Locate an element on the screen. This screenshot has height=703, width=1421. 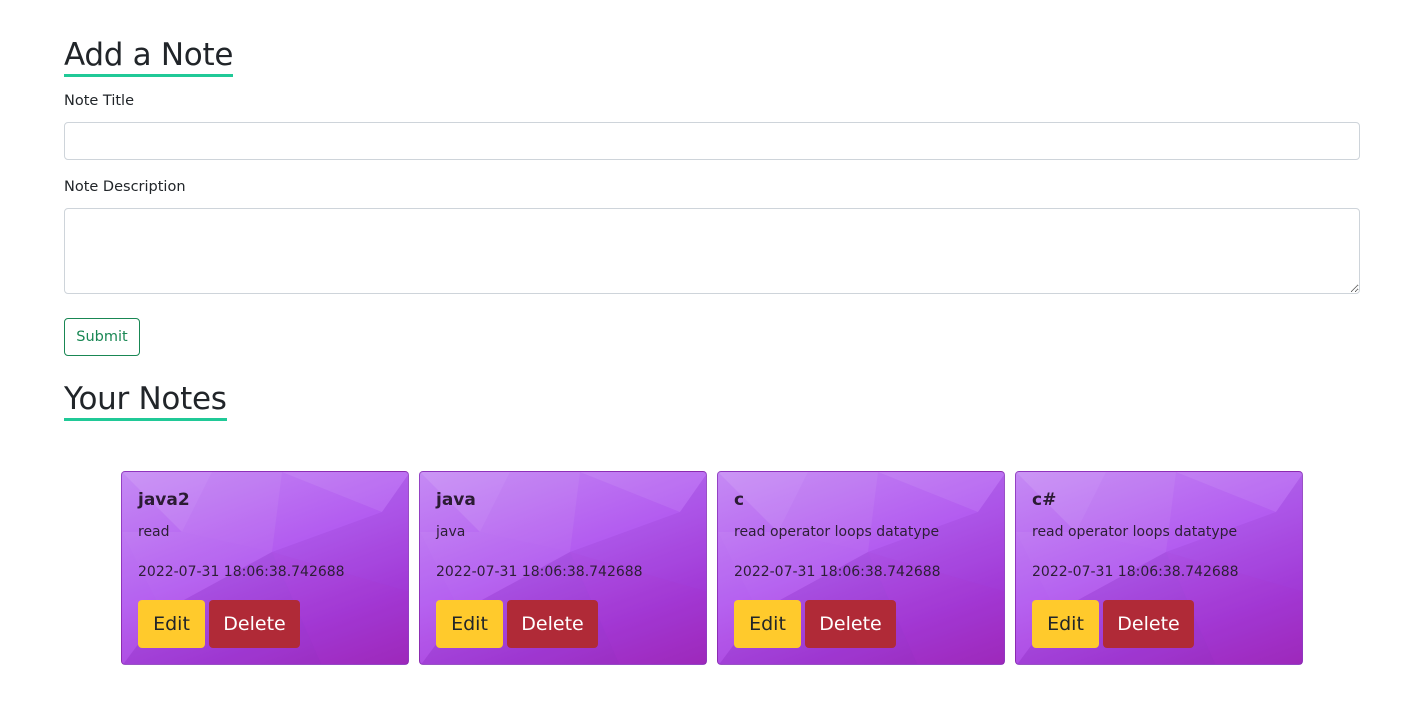
note-description-textarea is located at coordinates (712, 251).